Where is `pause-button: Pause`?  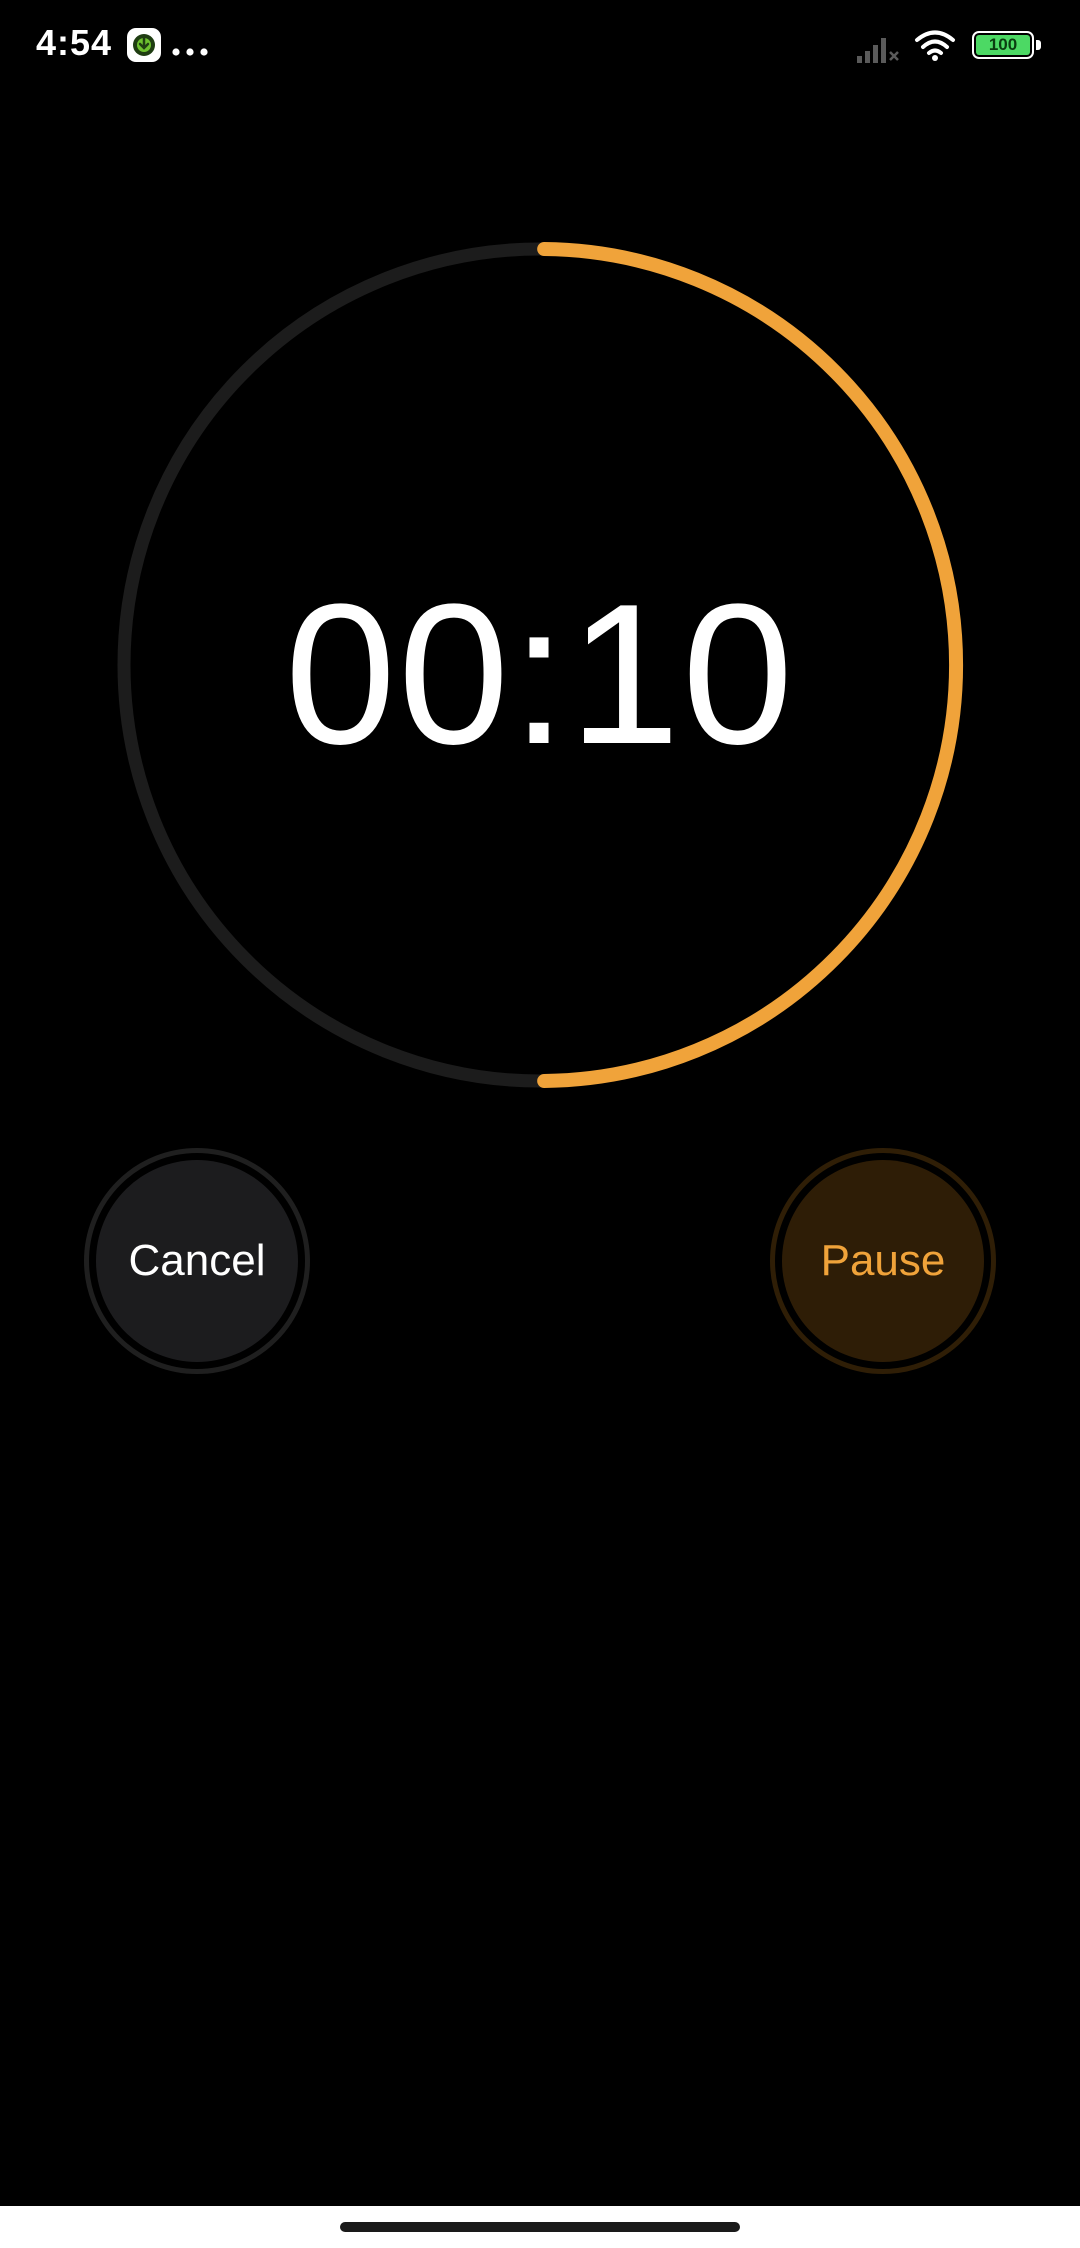 pause-button: Pause is located at coordinates (883, 1261).